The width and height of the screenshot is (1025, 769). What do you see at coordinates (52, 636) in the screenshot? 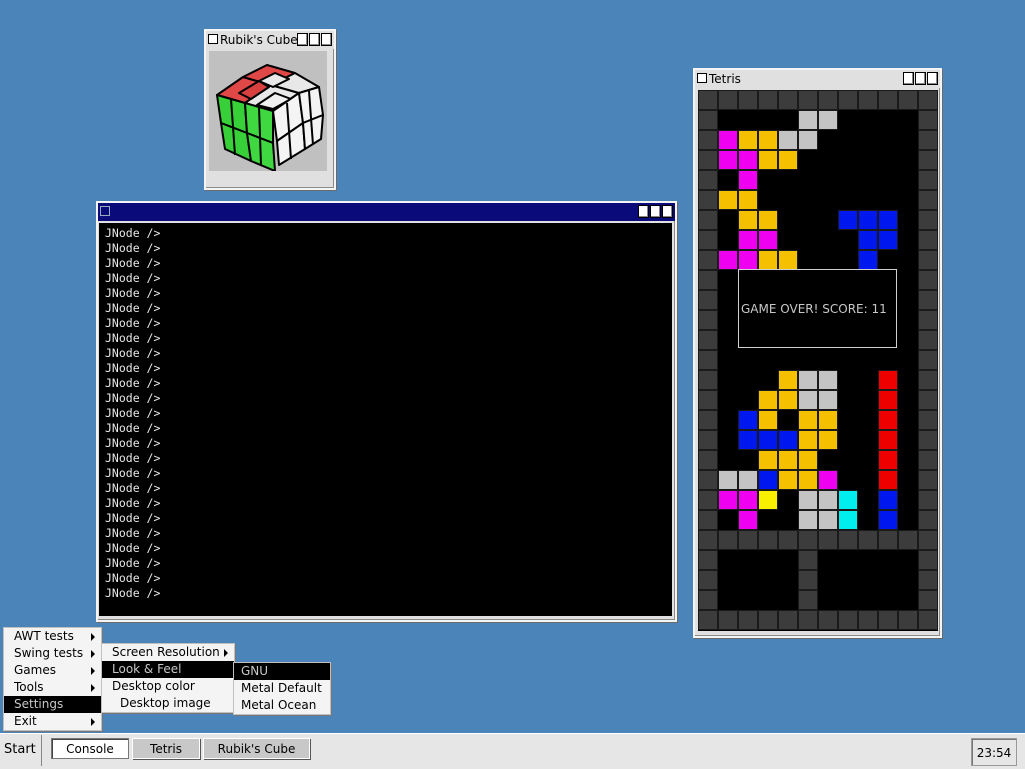
I see `menu-item-awt-tests: AWT tests` at bounding box center [52, 636].